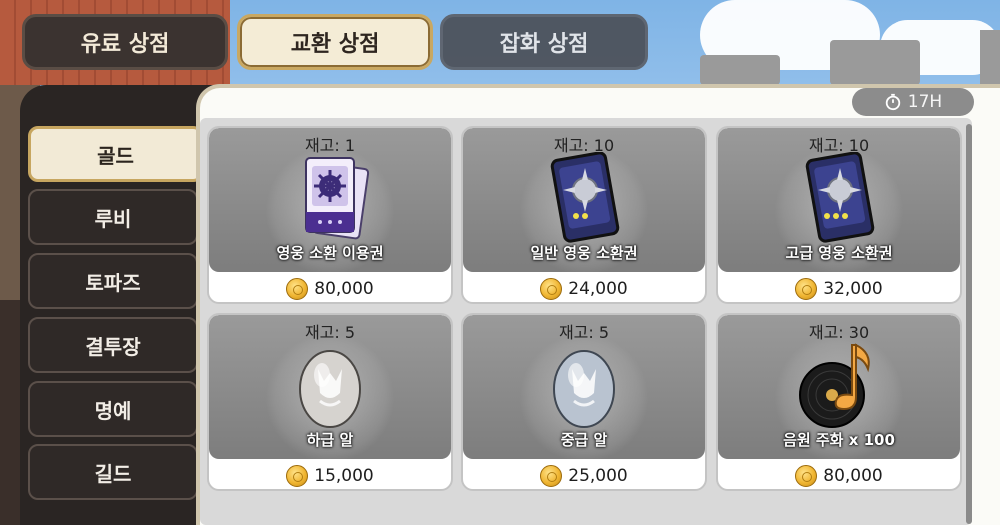 The image size is (1000, 525). I want to click on tab-exchange-shop: 교환 상점, so click(335, 42).